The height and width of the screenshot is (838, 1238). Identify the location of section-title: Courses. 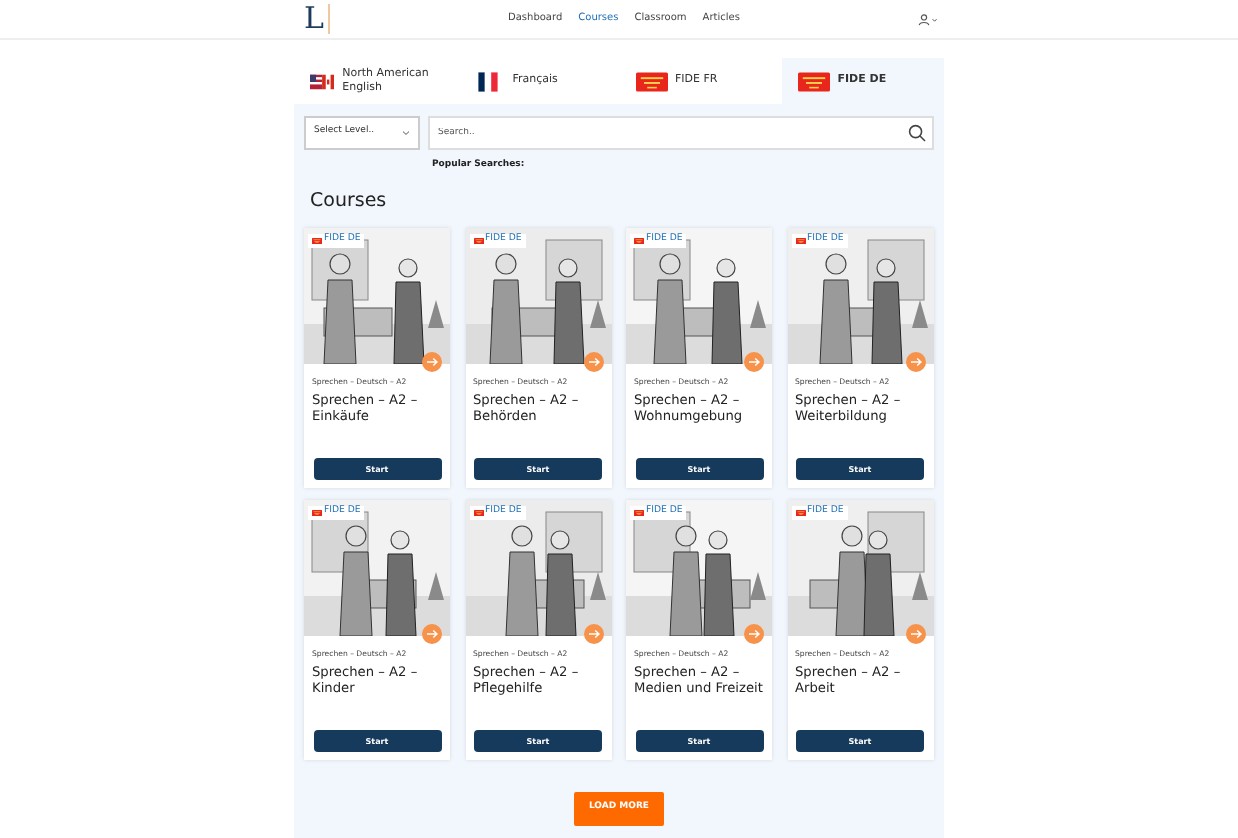
(349, 201).